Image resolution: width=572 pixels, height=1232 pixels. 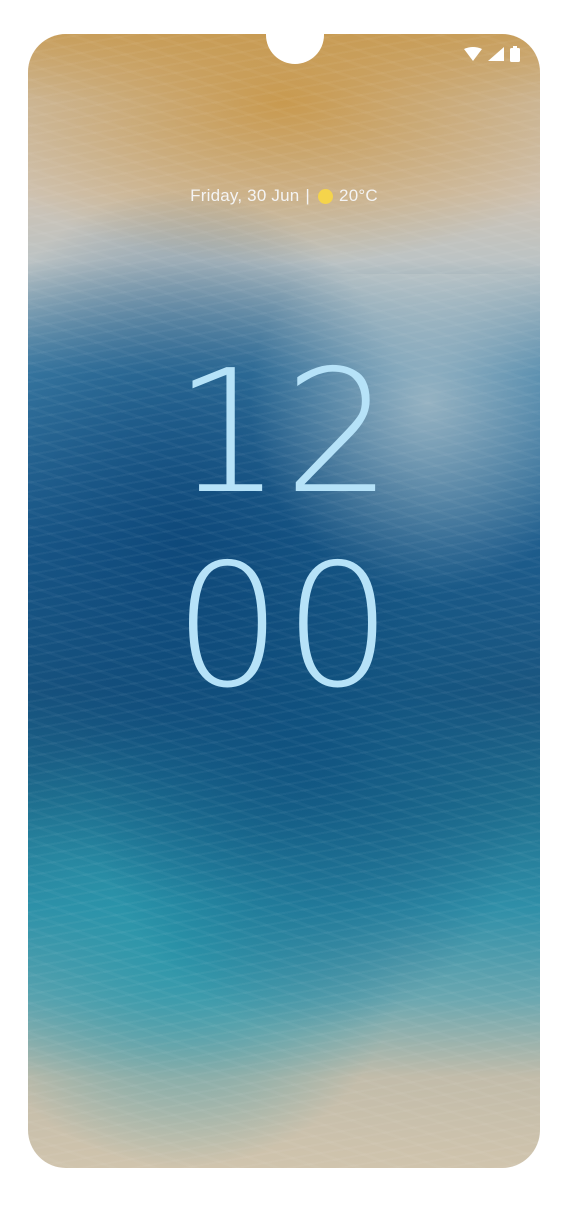 What do you see at coordinates (326, 196) in the screenshot?
I see `sun-icon` at bounding box center [326, 196].